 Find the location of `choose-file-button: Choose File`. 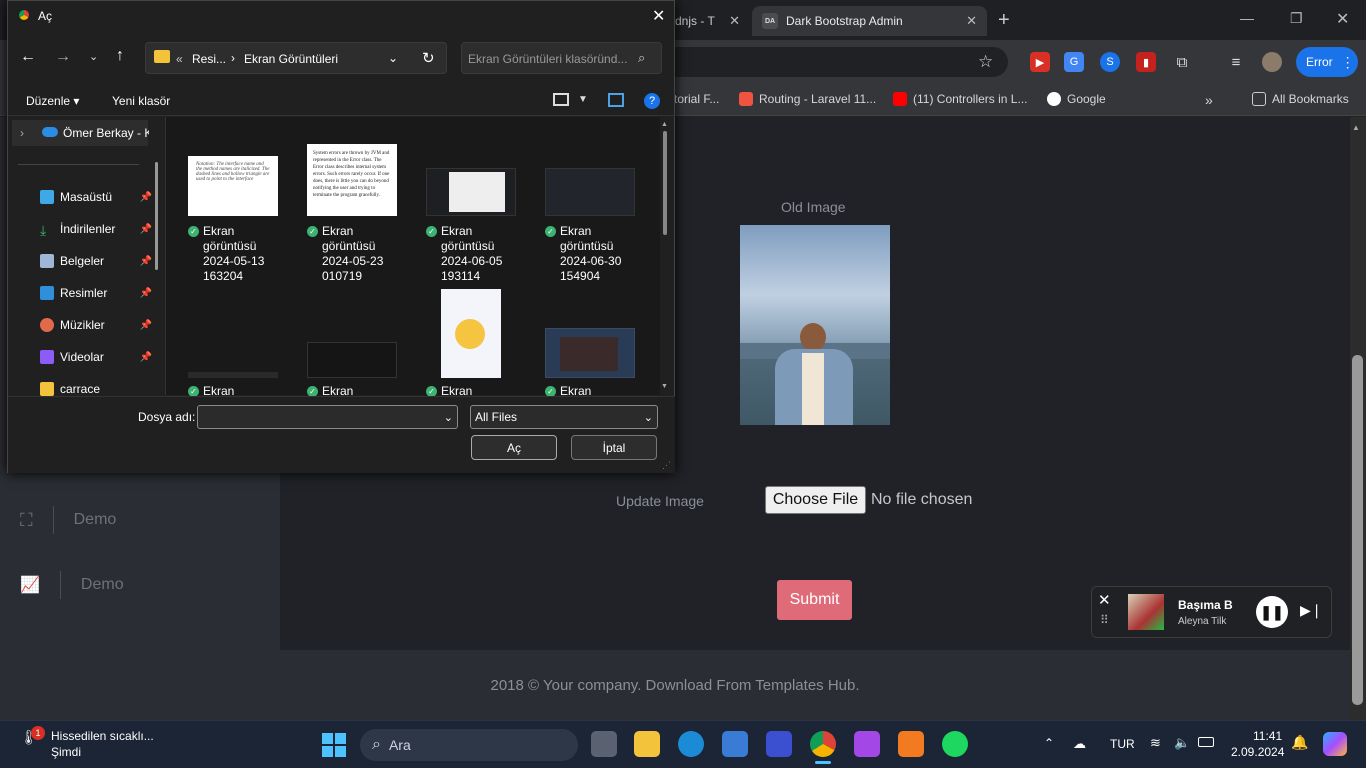

choose-file-button: Choose File is located at coordinates (815, 500).